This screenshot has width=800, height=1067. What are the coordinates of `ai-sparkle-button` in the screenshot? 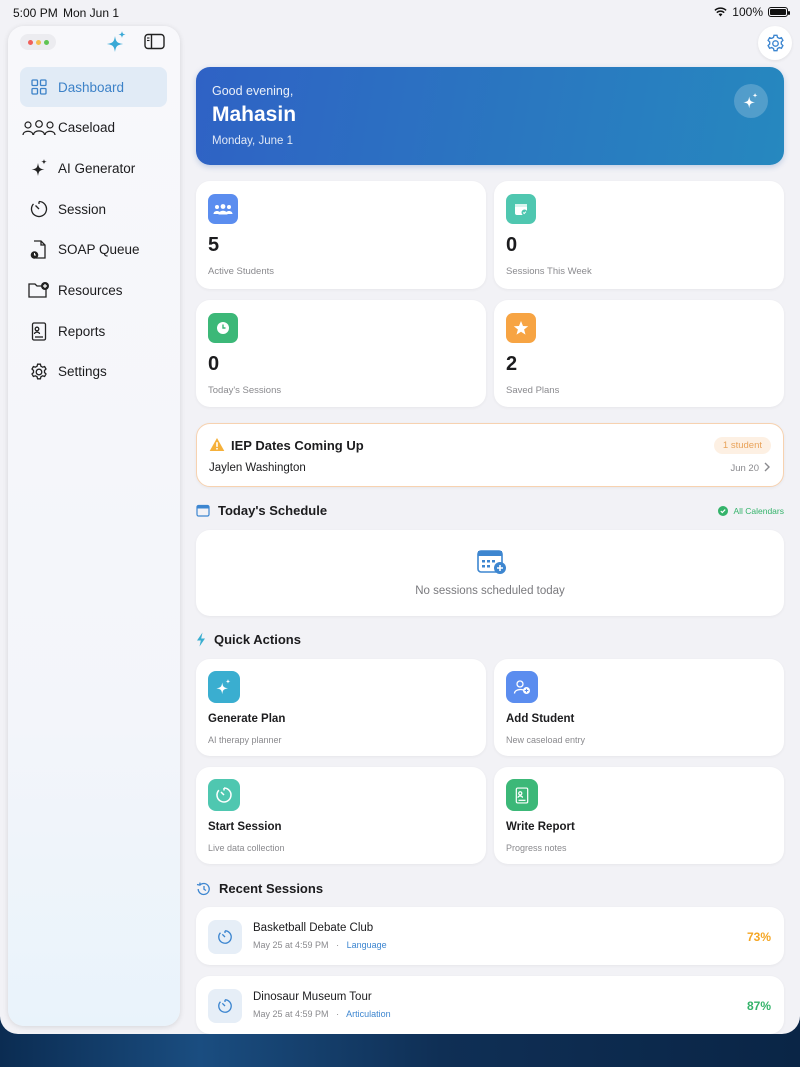 It's located at (751, 101).